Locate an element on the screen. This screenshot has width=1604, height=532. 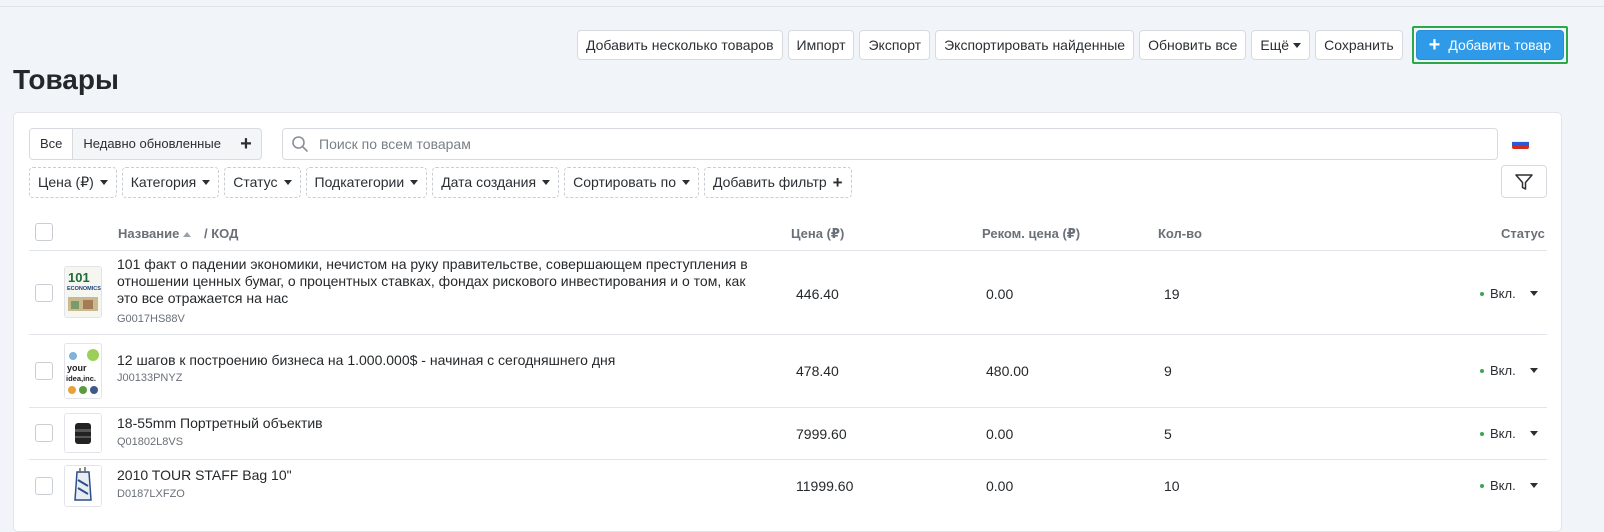
qty-cell: 5 is located at coordinates (1168, 434).